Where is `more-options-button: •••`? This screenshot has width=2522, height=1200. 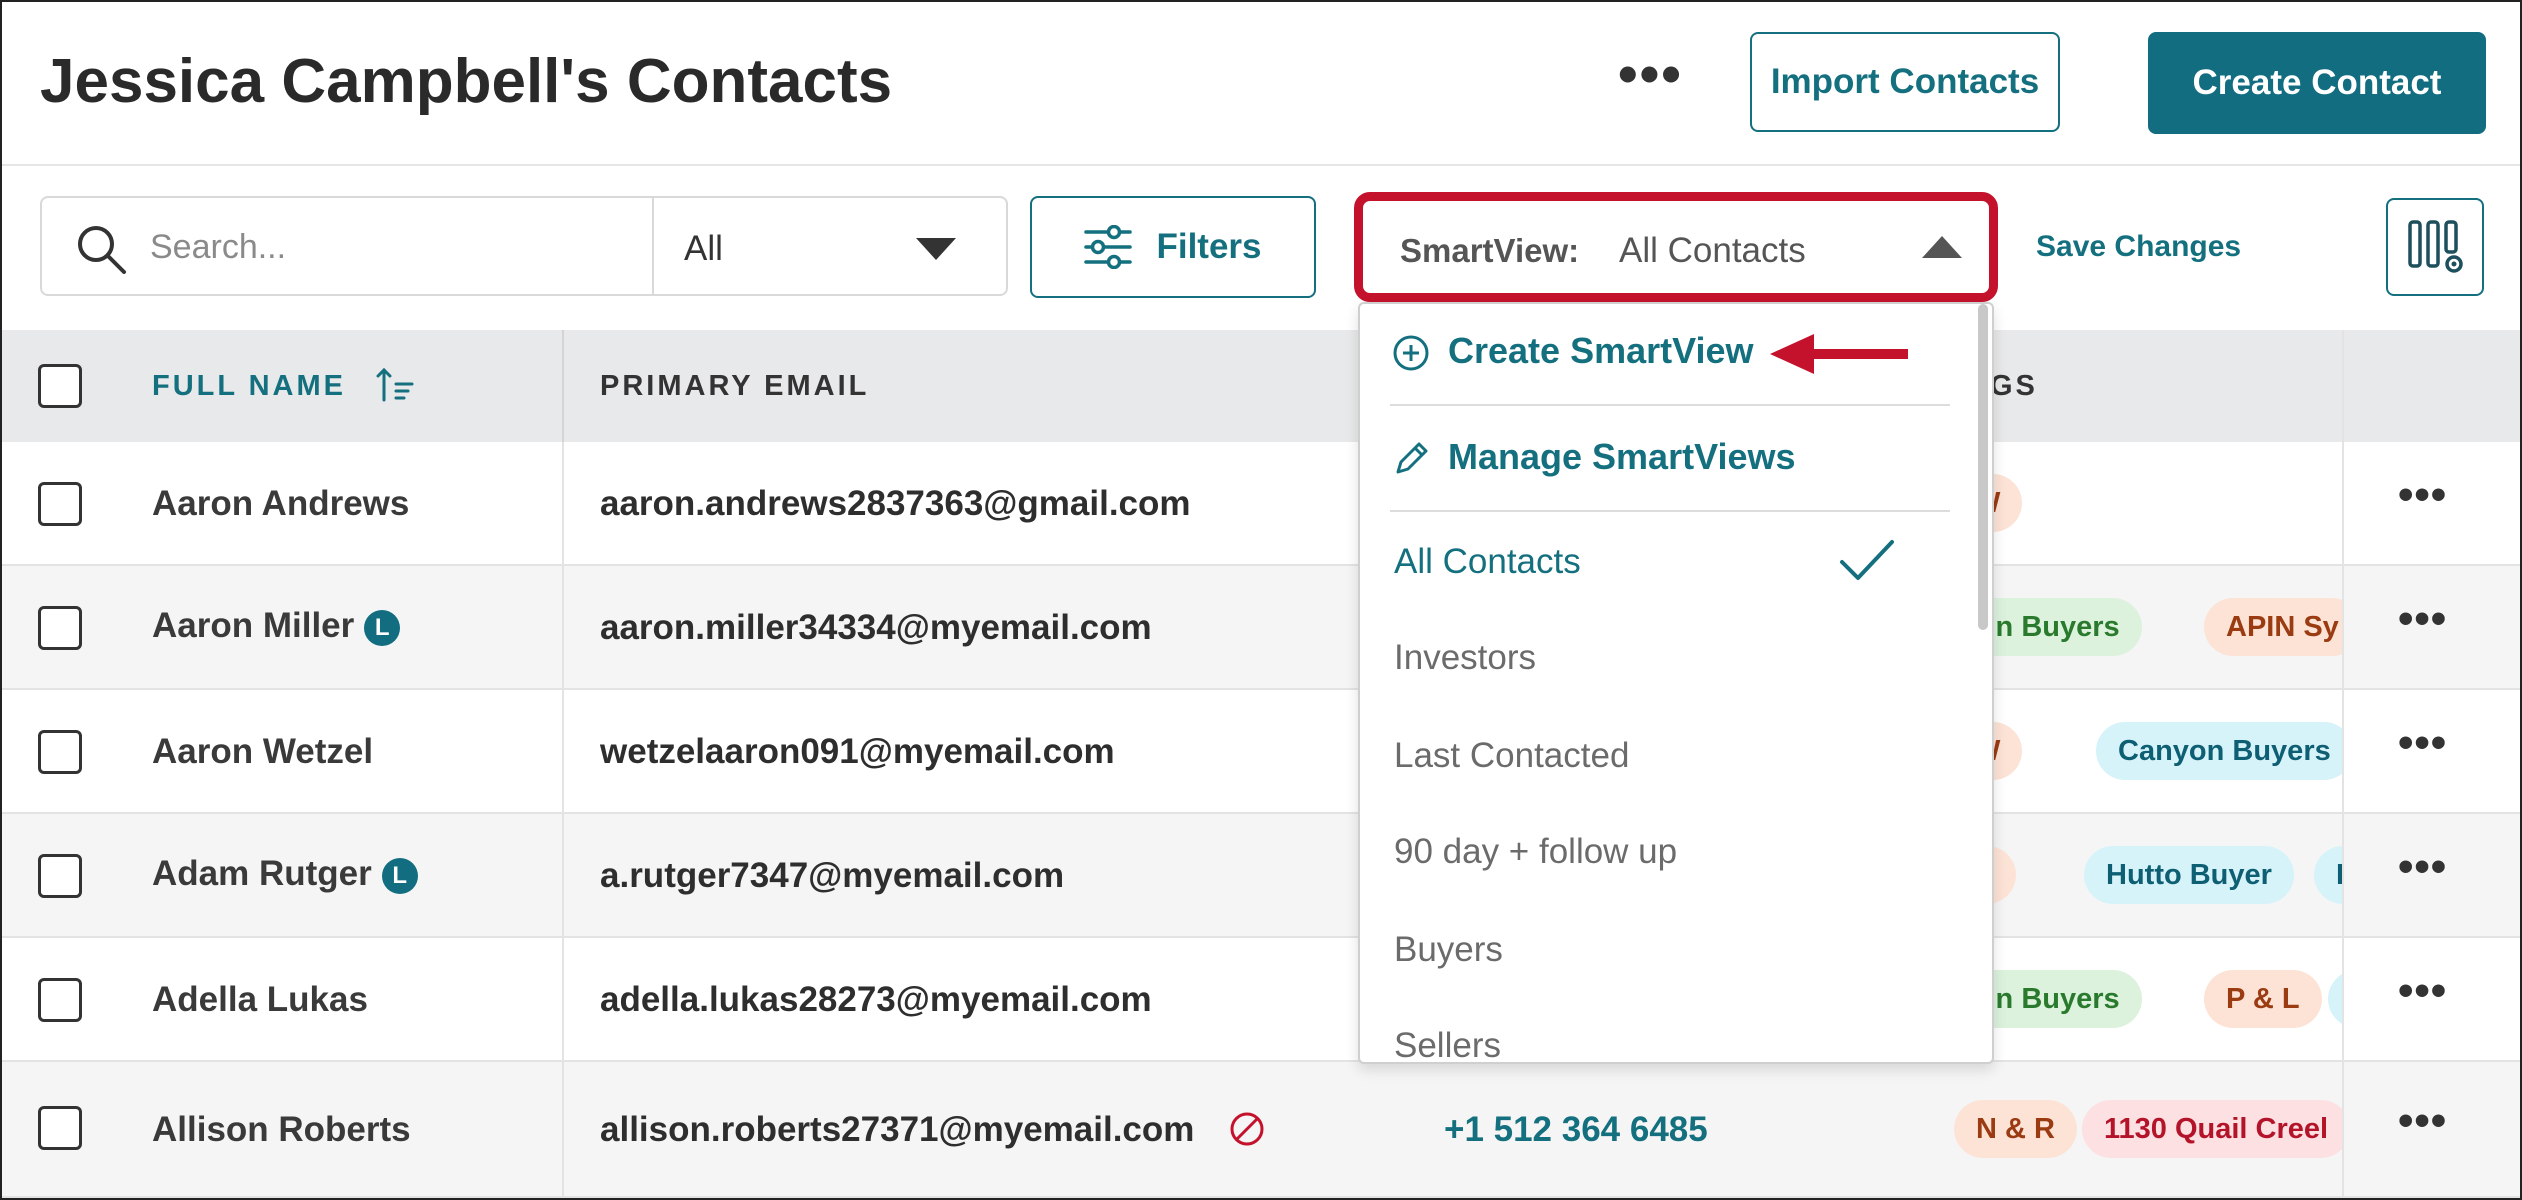 more-options-button: ••• is located at coordinates (1650, 74).